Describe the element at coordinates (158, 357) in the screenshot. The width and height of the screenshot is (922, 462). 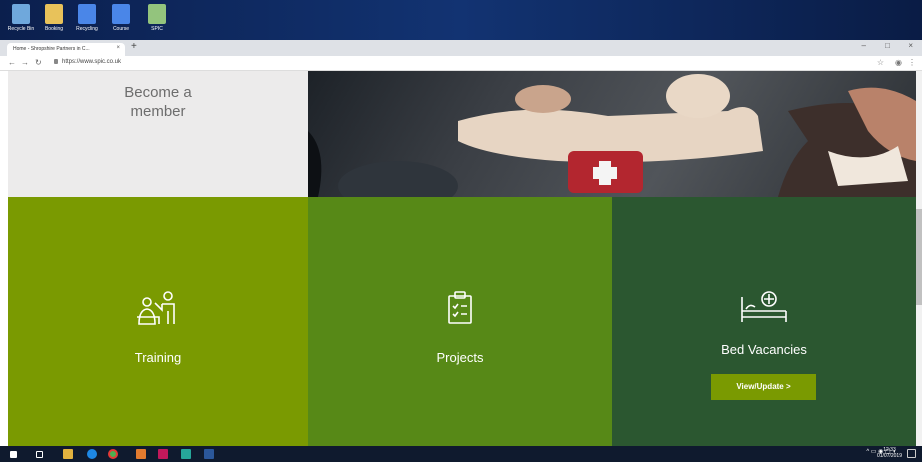
I see `training-label: Training` at that location.